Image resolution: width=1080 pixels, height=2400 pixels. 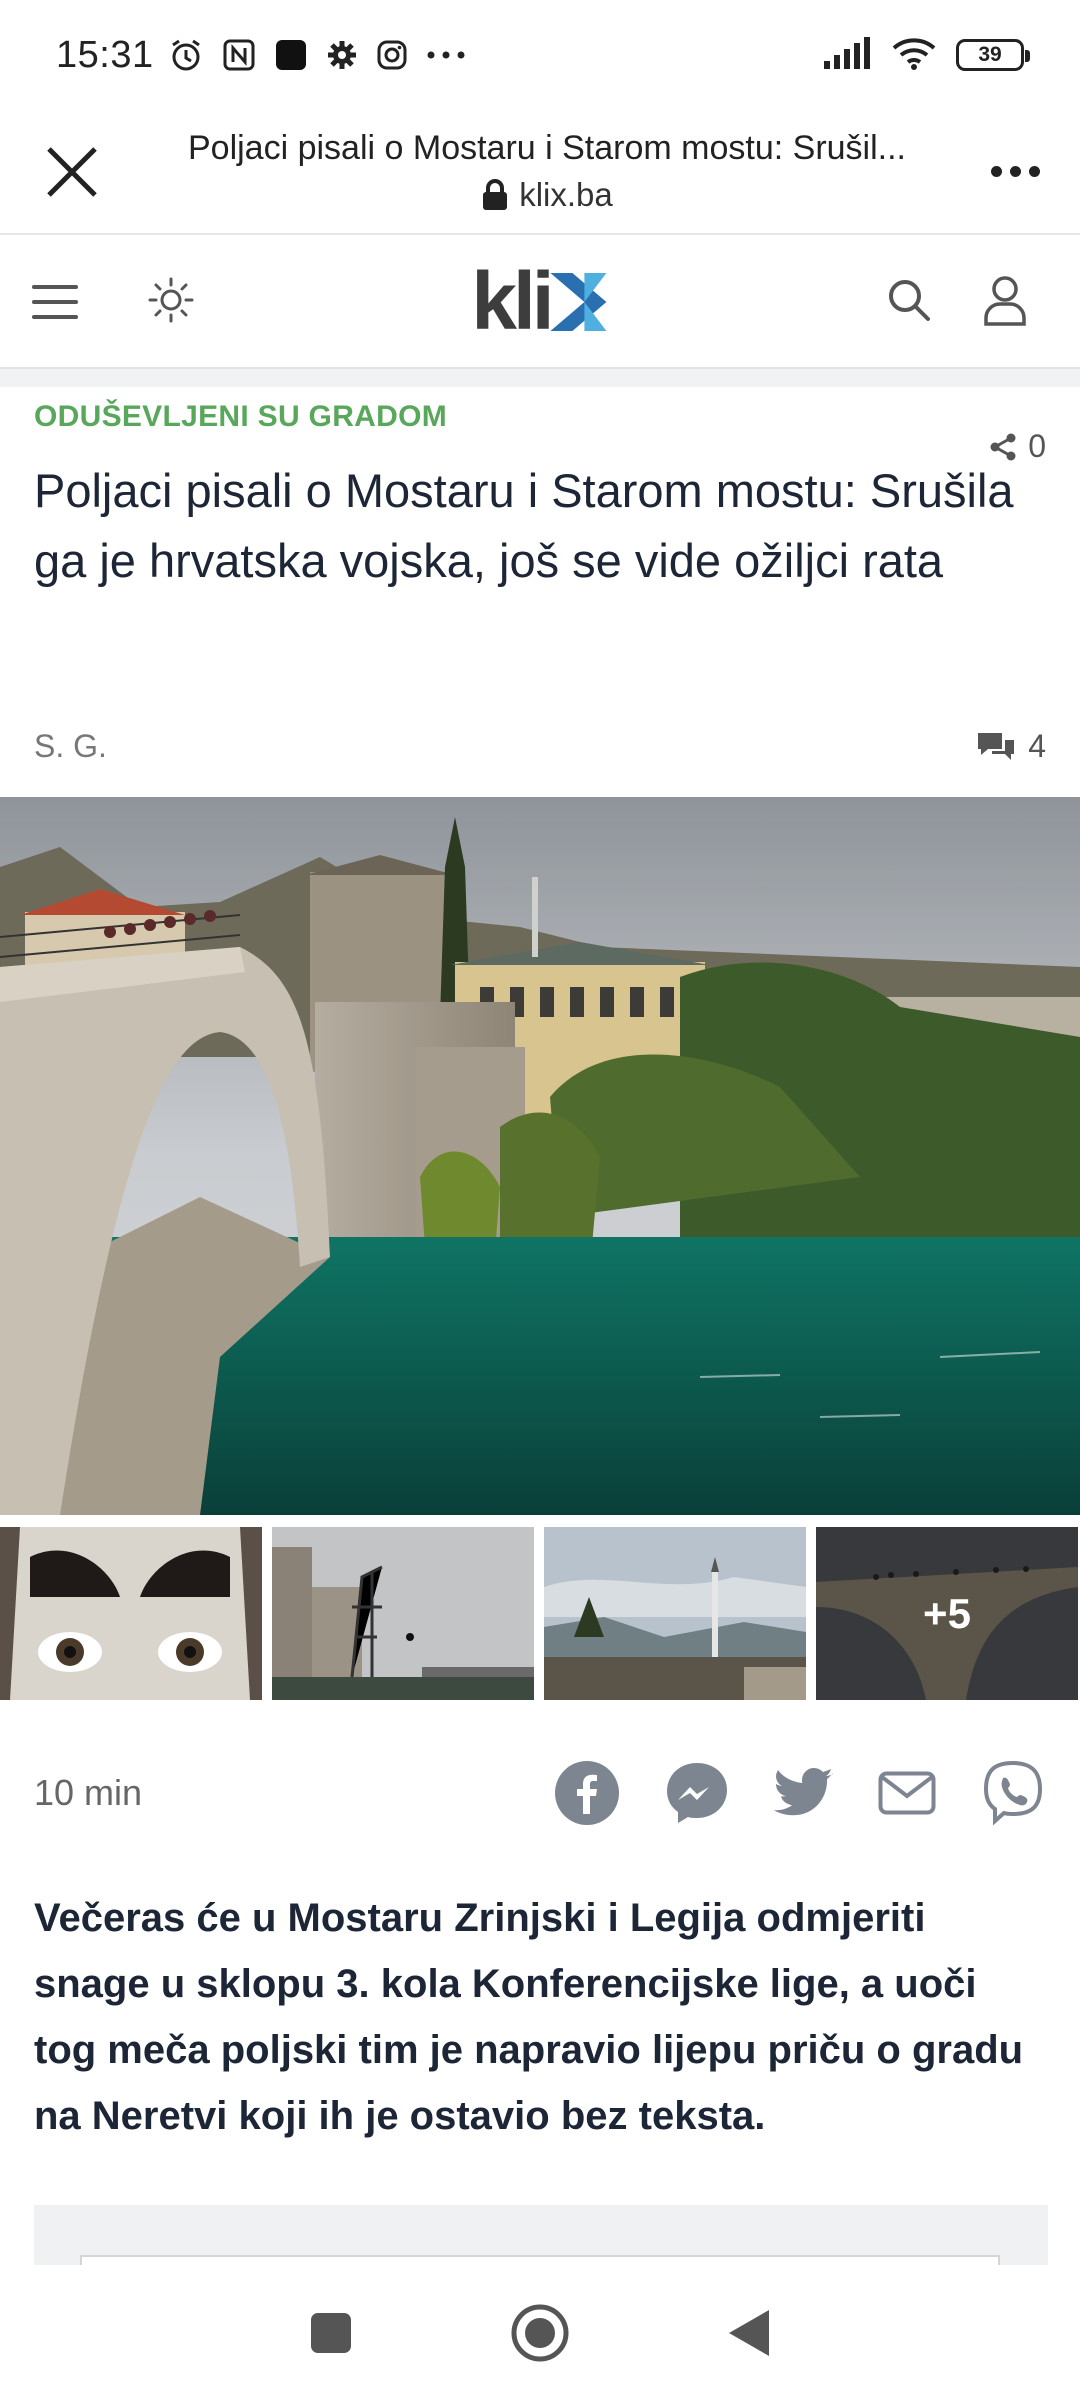 I want to click on browser-menu-button, so click(x=1015, y=171).